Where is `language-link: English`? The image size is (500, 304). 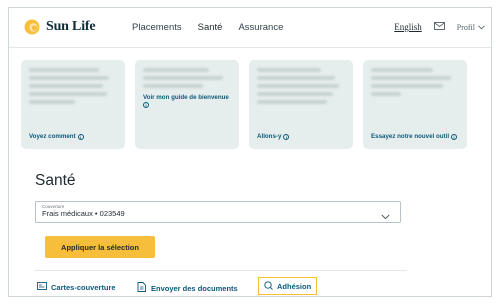 language-link: English is located at coordinates (408, 27).